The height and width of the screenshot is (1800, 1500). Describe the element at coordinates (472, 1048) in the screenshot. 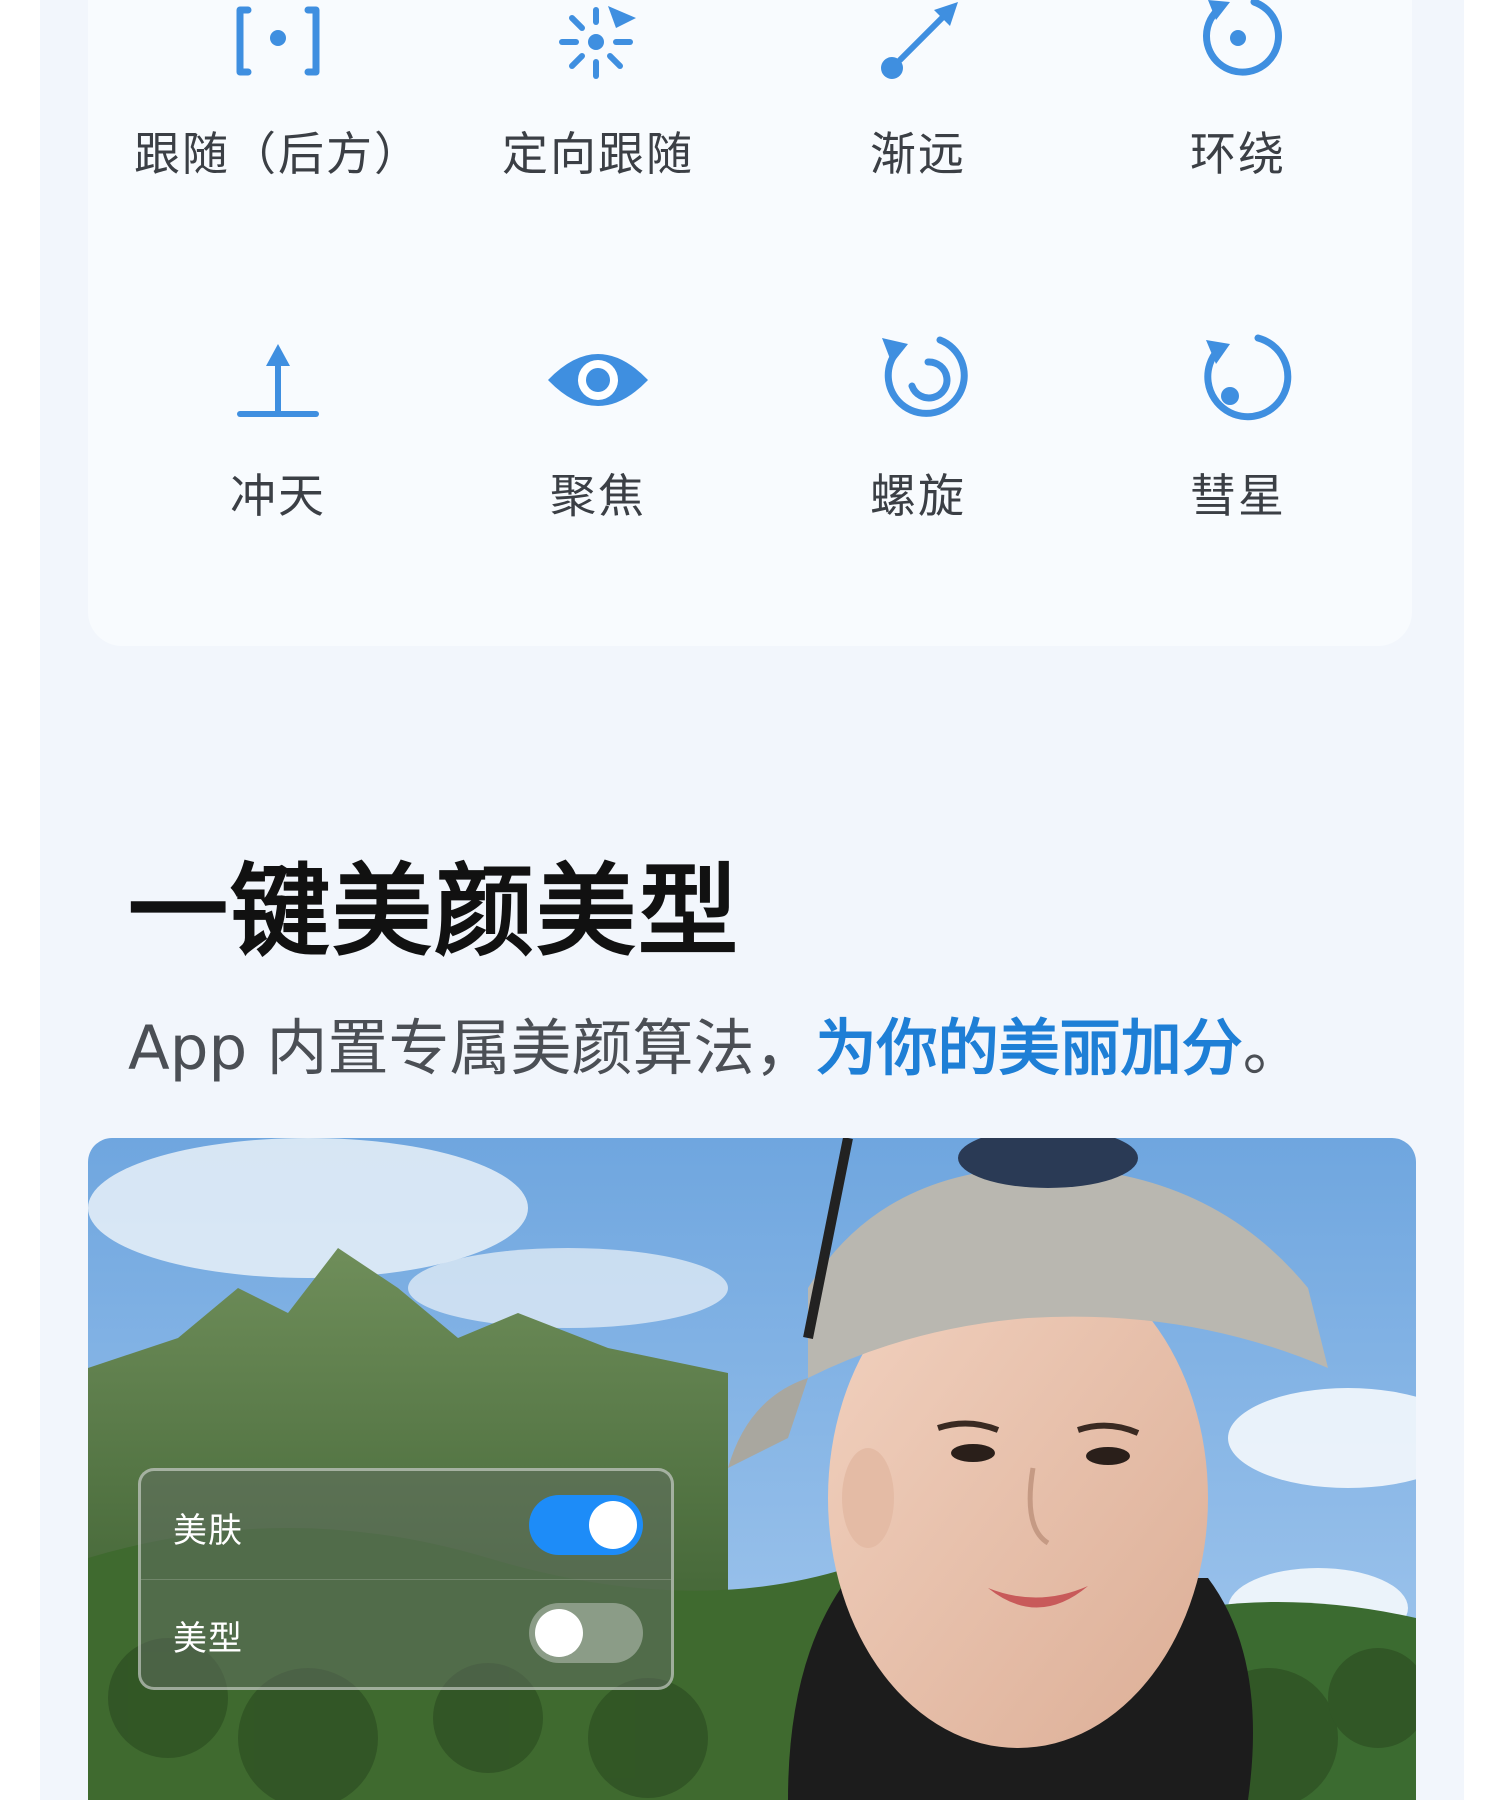

I see `subtitle-plain: App 内置专属美颜算法，` at that location.